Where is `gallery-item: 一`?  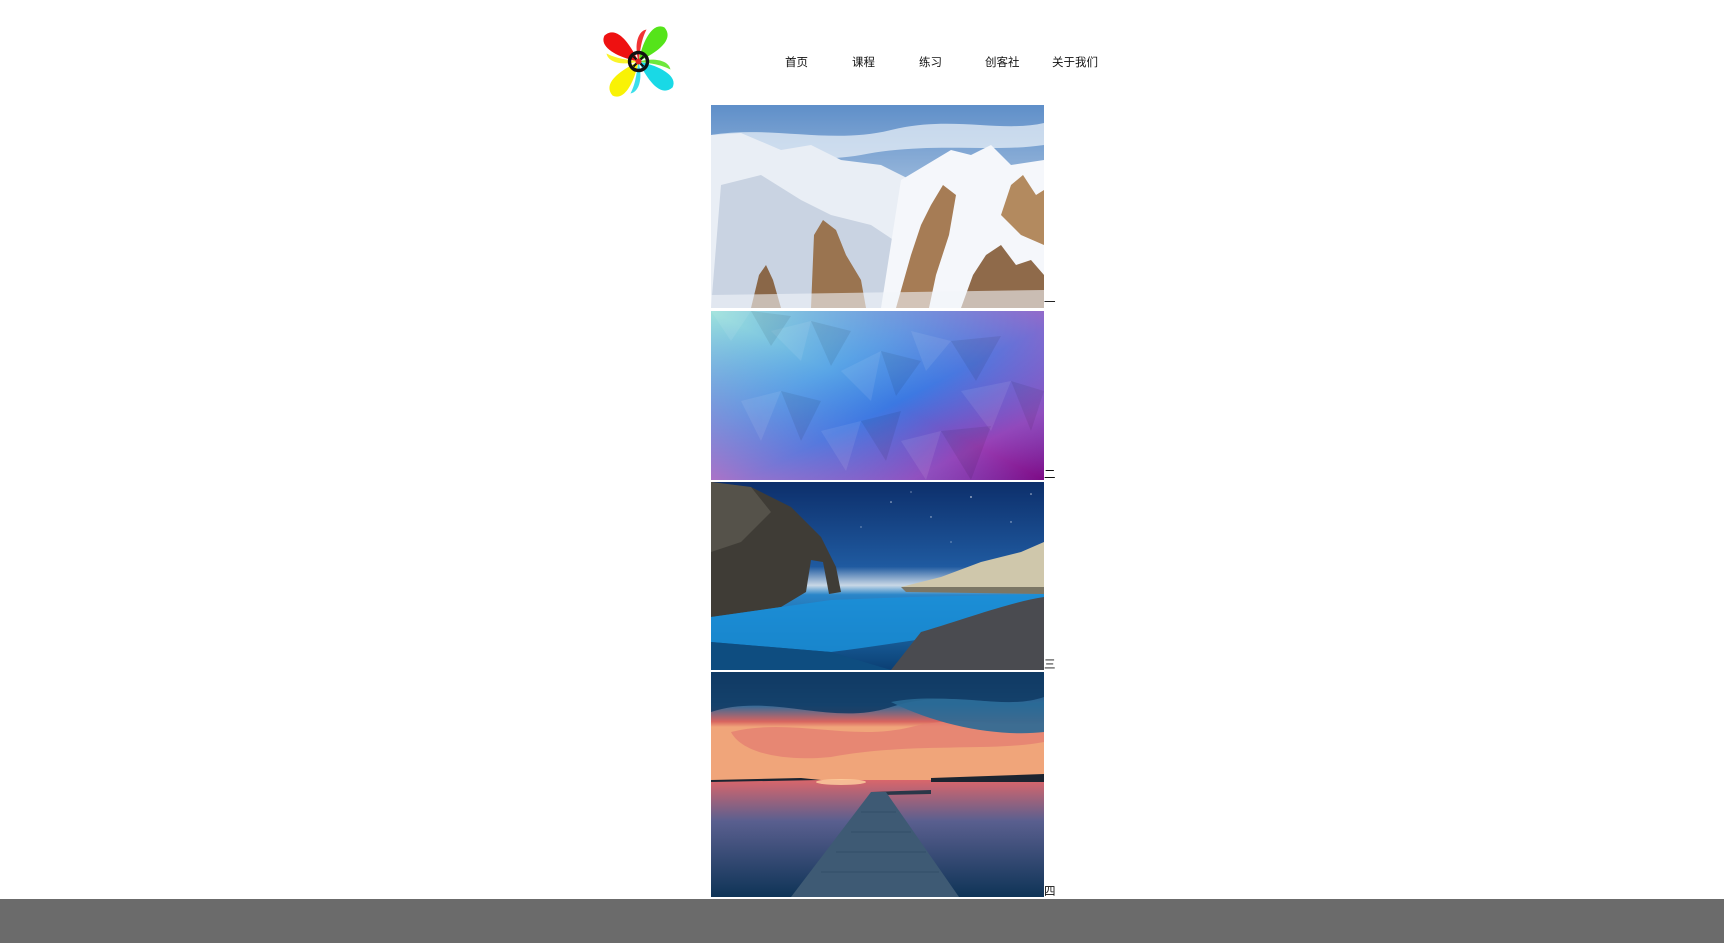
gallery-item: 一 is located at coordinates (883, 206).